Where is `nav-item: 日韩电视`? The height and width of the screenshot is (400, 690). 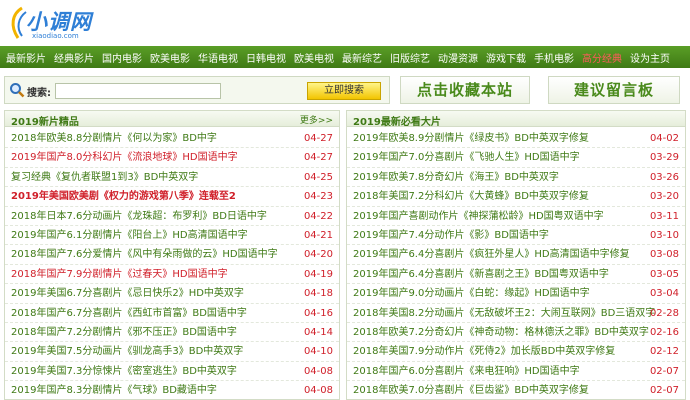 nav-item: 日韩电视 is located at coordinates (266, 57).